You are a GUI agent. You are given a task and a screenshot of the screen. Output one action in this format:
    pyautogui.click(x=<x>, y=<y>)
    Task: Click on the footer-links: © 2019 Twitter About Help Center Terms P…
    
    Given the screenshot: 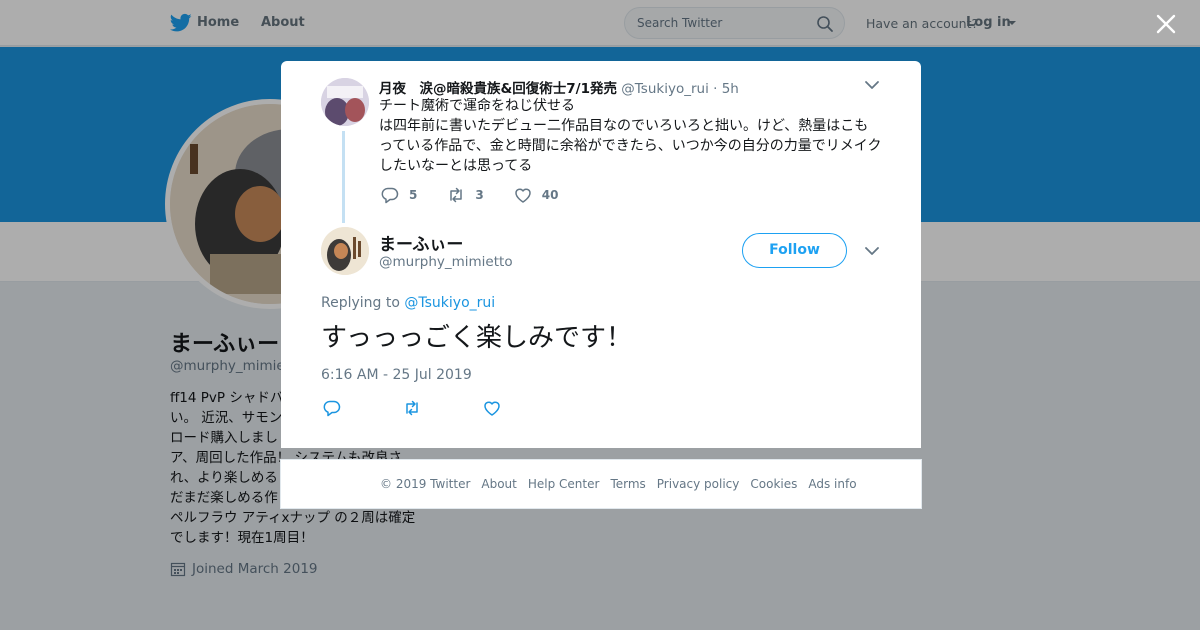 What is the action you would take?
    pyautogui.click(x=624, y=484)
    